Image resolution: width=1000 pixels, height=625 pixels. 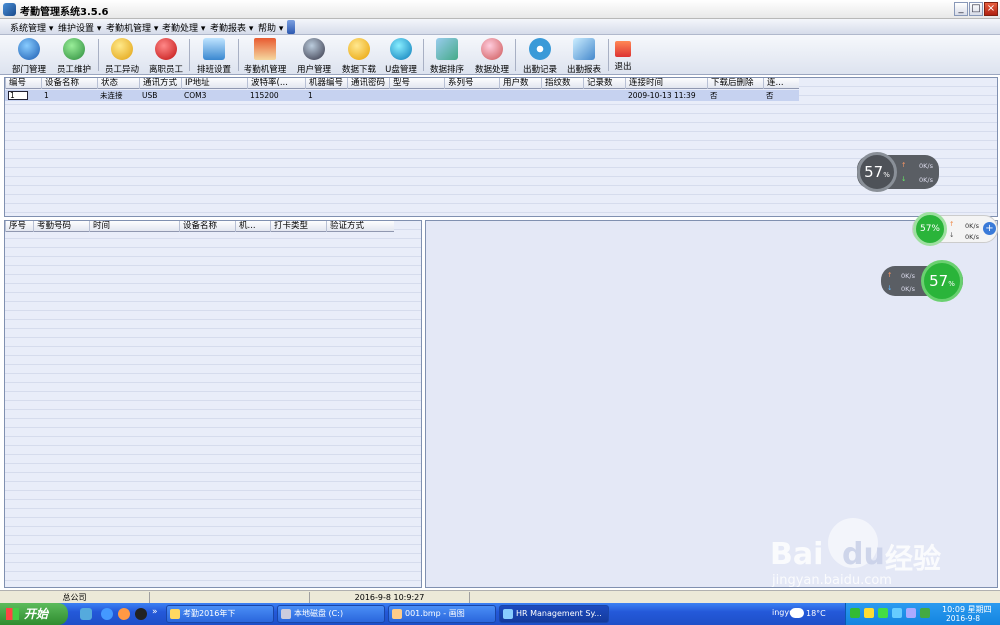 I want to click on monitor-icon, so click(x=214, y=49).